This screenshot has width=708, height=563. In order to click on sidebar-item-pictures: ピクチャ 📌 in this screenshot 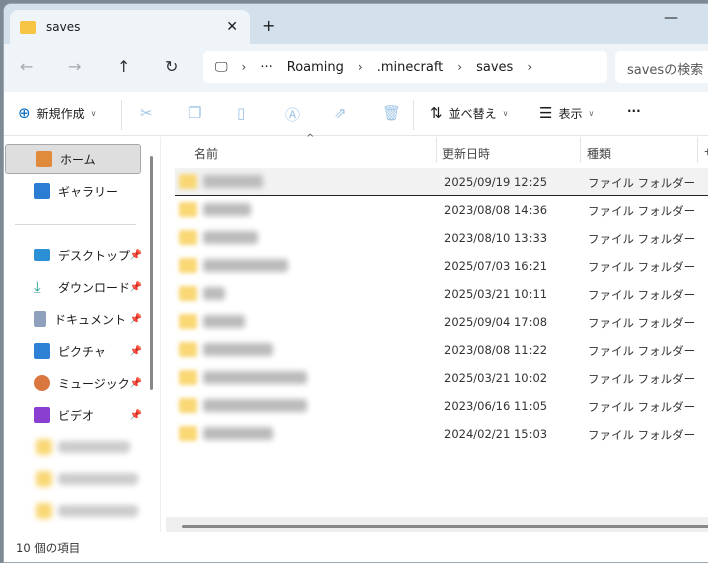, I will do `click(74, 351)`.